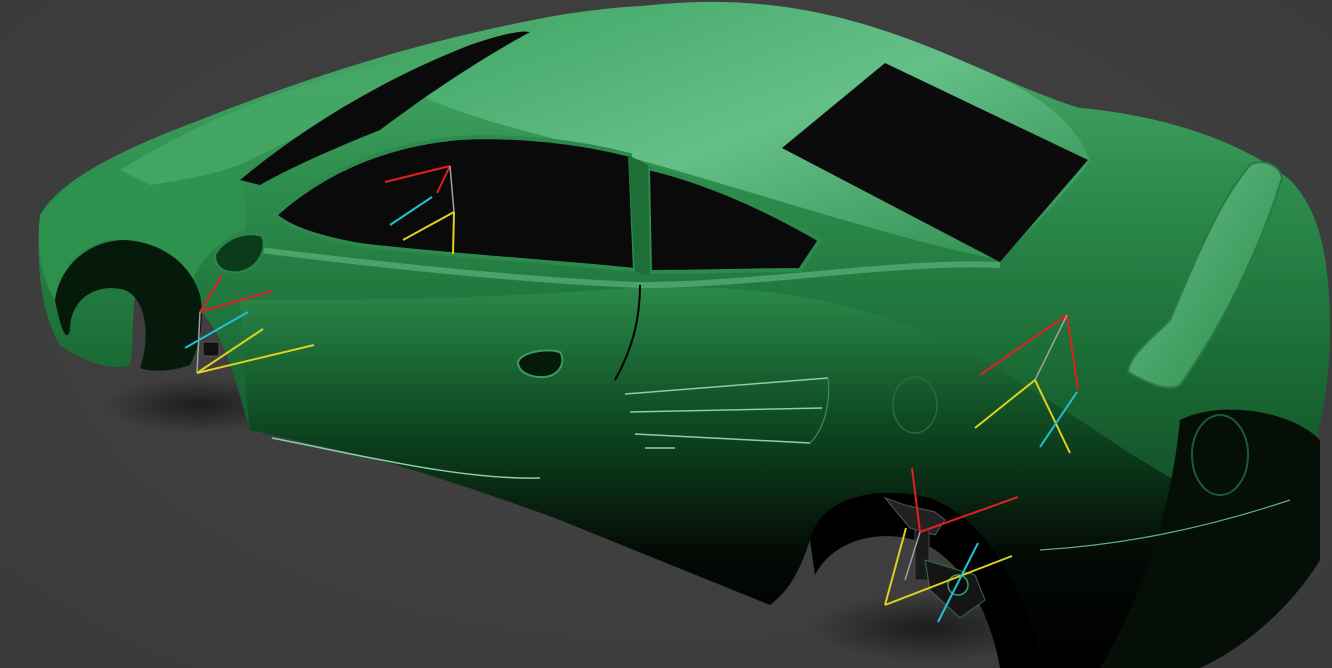 The image size is (1332, 668). I want to click on front-suspension, so click(211, 349).